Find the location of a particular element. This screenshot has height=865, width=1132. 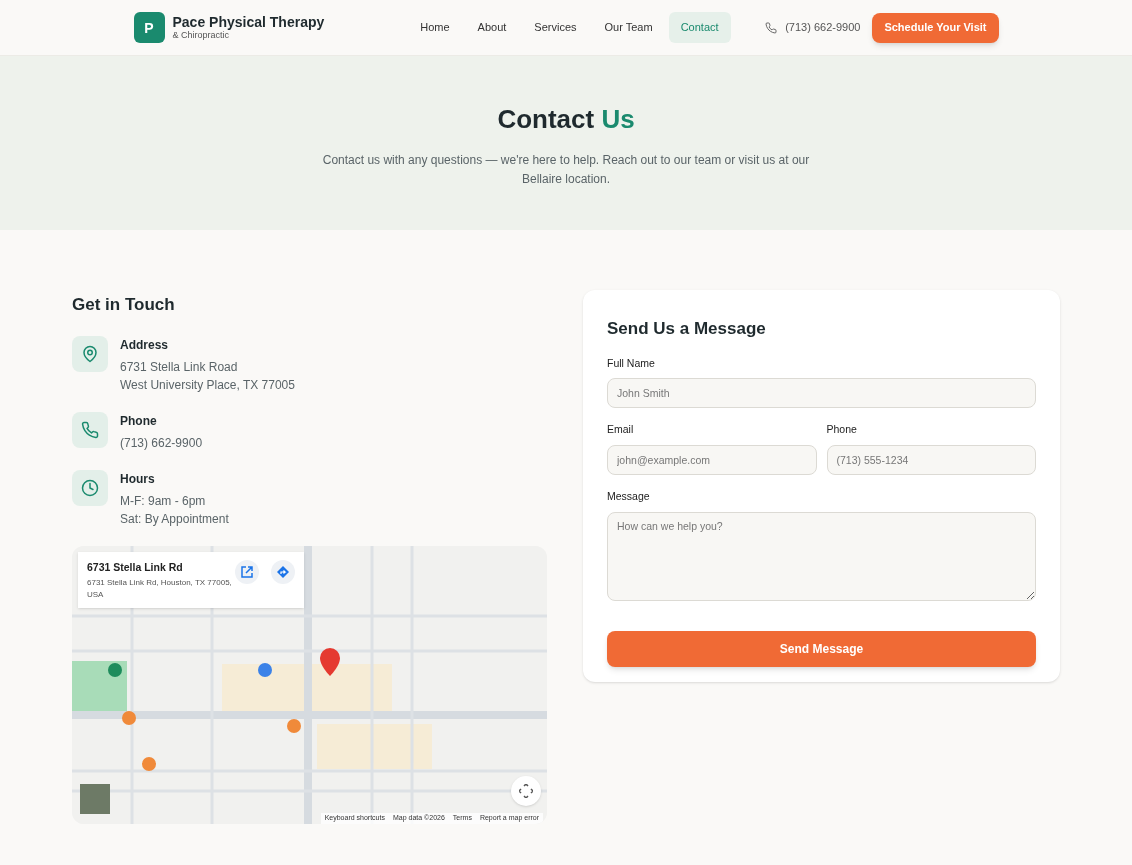

input-field: John Smith is located at coordinates (821, 393).